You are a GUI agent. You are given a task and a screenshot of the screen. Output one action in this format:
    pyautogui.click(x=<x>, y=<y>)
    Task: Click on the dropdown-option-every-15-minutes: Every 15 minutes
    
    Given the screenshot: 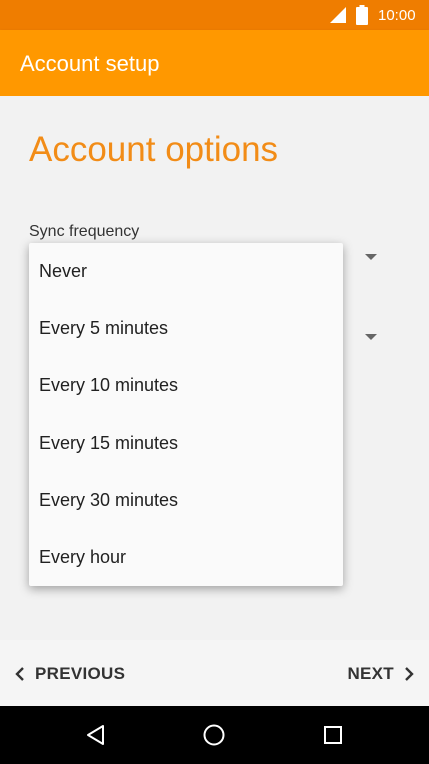 What is the action you would take?
    pyautogui.click(x=186, y=443)
    